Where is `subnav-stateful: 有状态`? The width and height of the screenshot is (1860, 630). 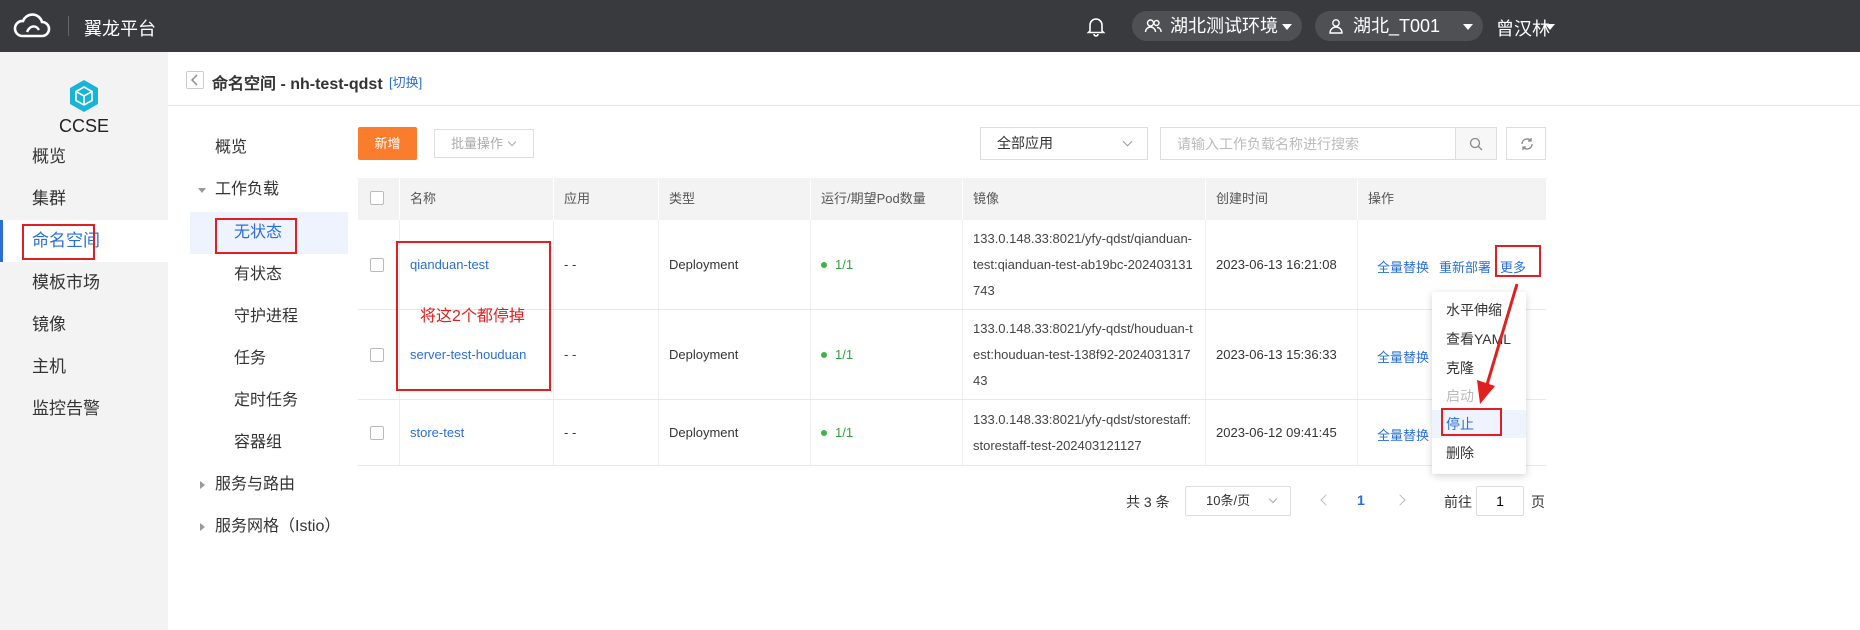
subnav-stateful: 有状态 is located at coordinates (269, 275).